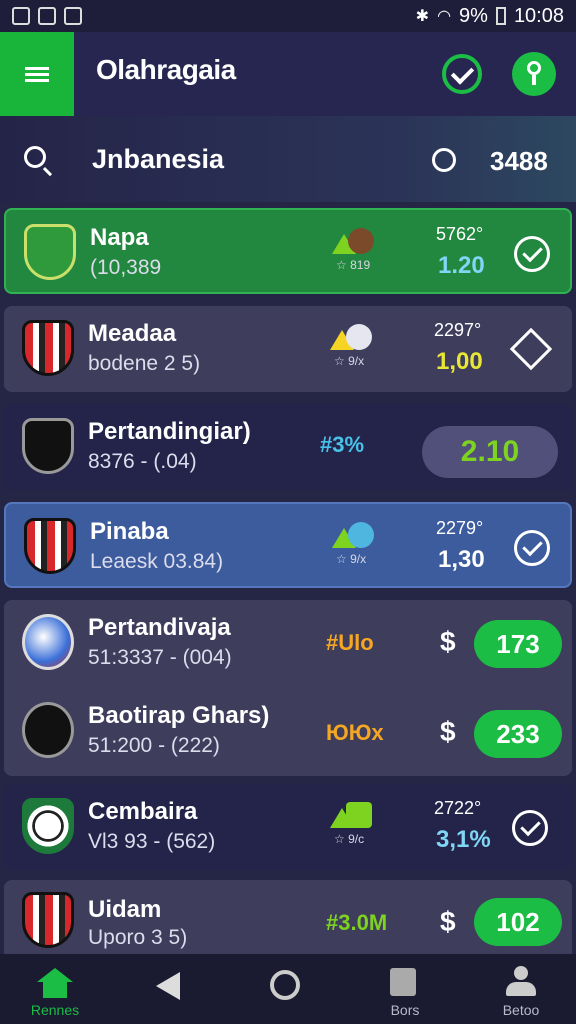 This screenshot has height=1024, width=576. What do you see at coordinates (288, 732) in the screenshot?
I see `match-row: Baotirap Ghars) 51:200 - (222) ЮЮх $ 233` at bounding box center [288, 732].